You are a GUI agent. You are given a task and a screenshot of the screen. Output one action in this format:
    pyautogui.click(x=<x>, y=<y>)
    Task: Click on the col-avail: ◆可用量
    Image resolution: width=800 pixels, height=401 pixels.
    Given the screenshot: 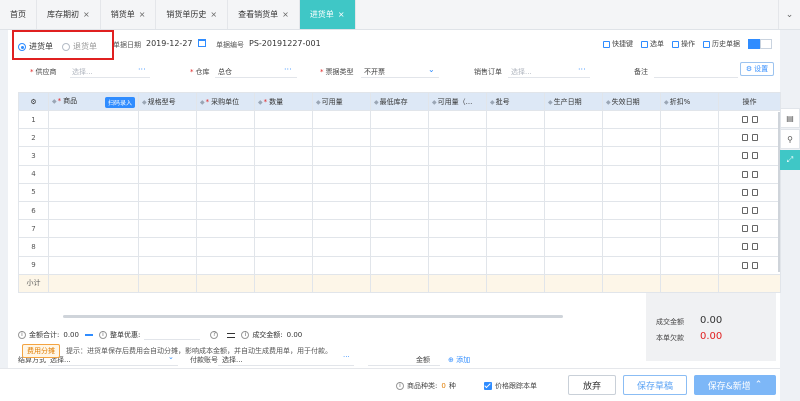 What is the action you would take?
    pyautogui.click(x=341, y=101)
    